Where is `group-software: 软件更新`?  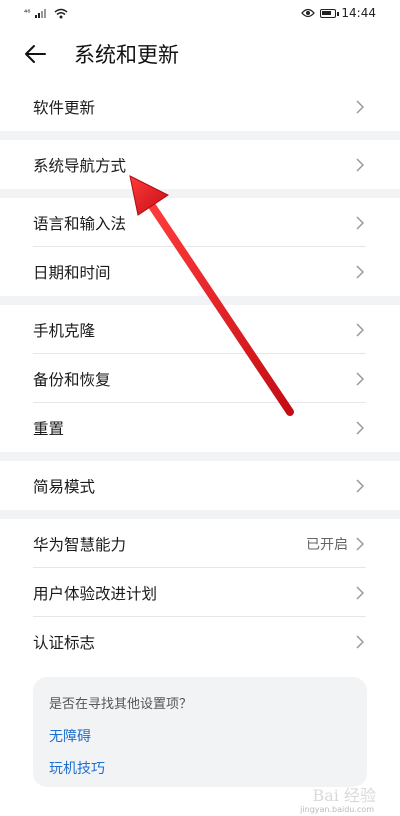
group-software: 软件更新 is located at coordinates (200, 106).